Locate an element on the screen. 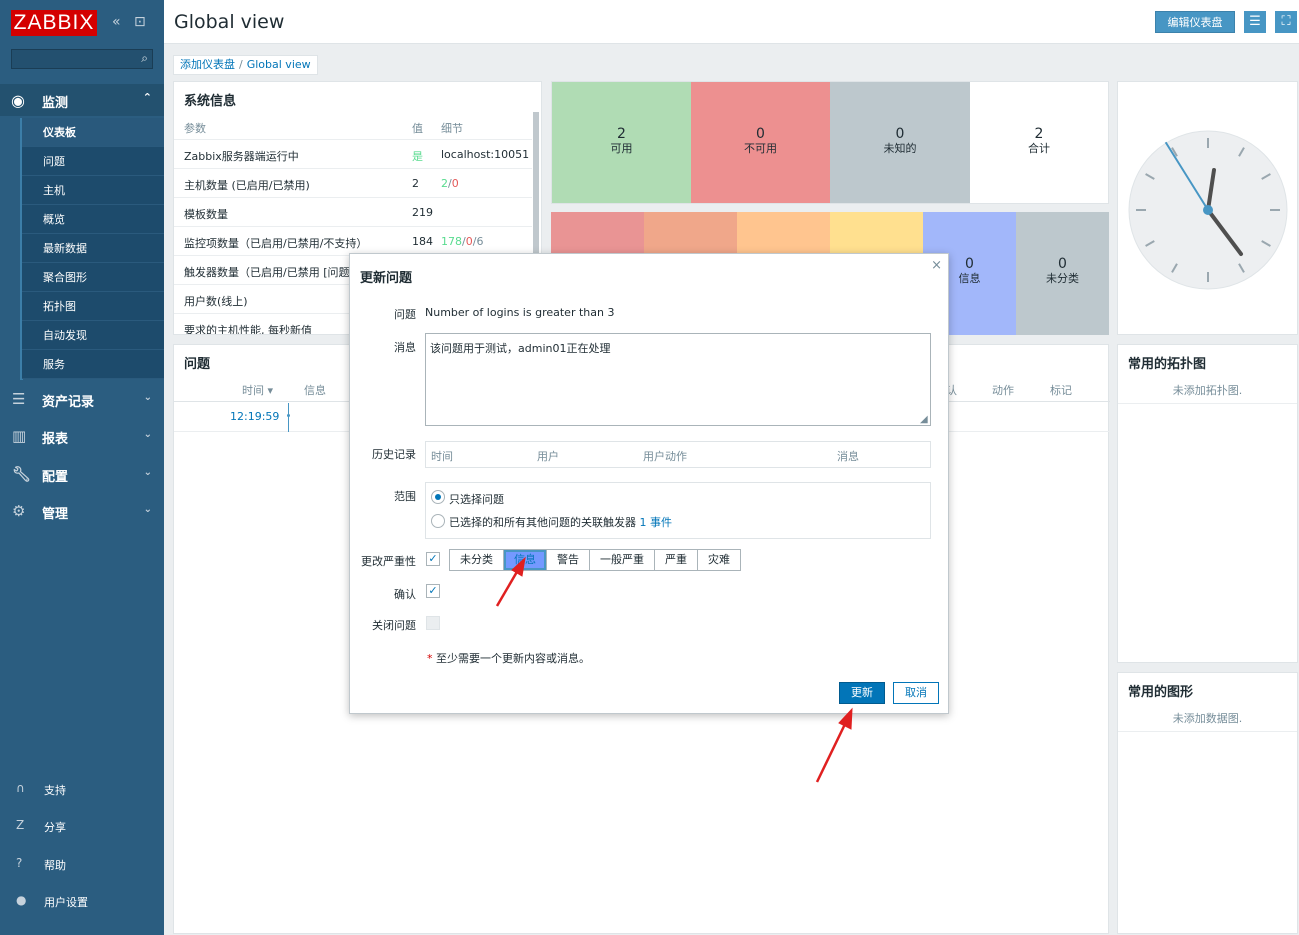 The width and height of the screenshot is (1299, 935). bar-chart-icon: ▥ is located at coordinates (19, 436).